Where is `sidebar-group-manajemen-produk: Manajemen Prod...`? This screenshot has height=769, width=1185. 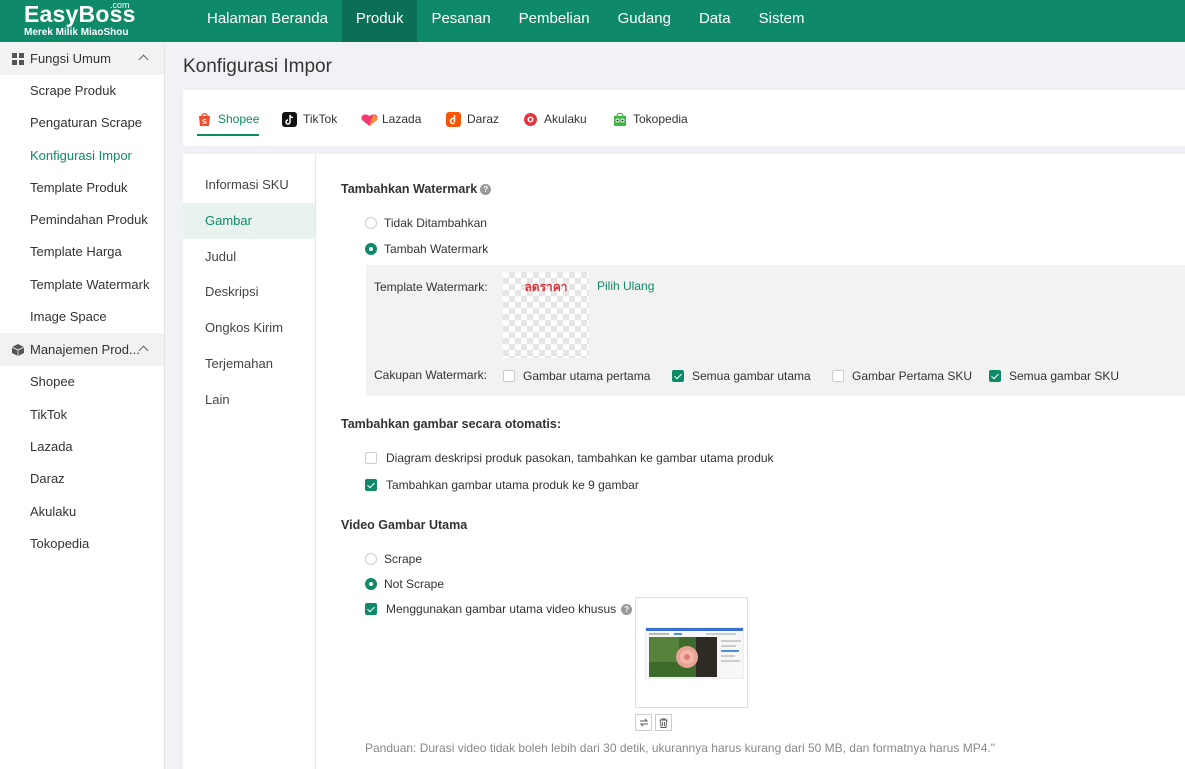 sidebar-group-manajemen-produk: Manajemen Prod... is located at coordinates (82, 350).